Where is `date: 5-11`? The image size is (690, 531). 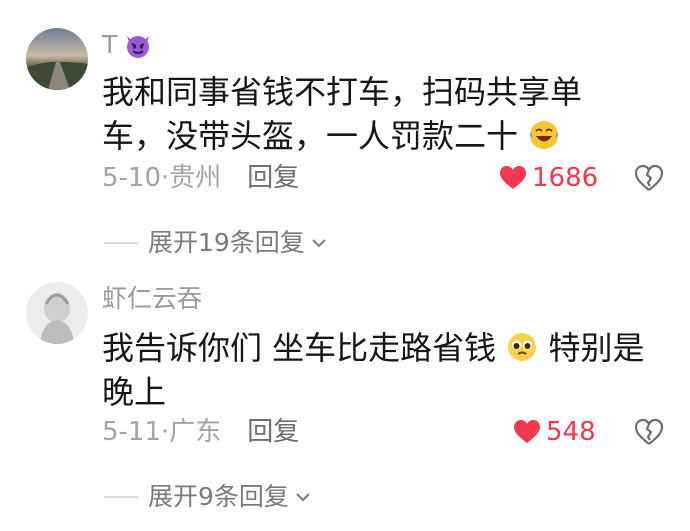
date: 5-11 is located at coordinates (132, 432).